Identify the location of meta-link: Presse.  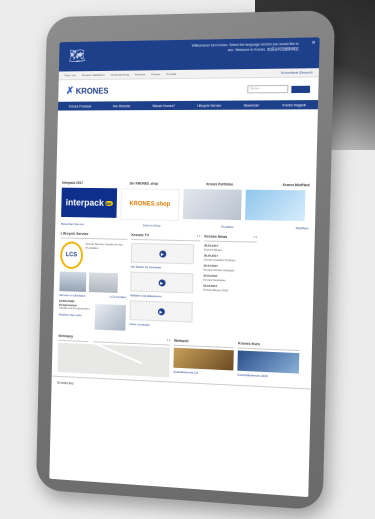
(155, 74).